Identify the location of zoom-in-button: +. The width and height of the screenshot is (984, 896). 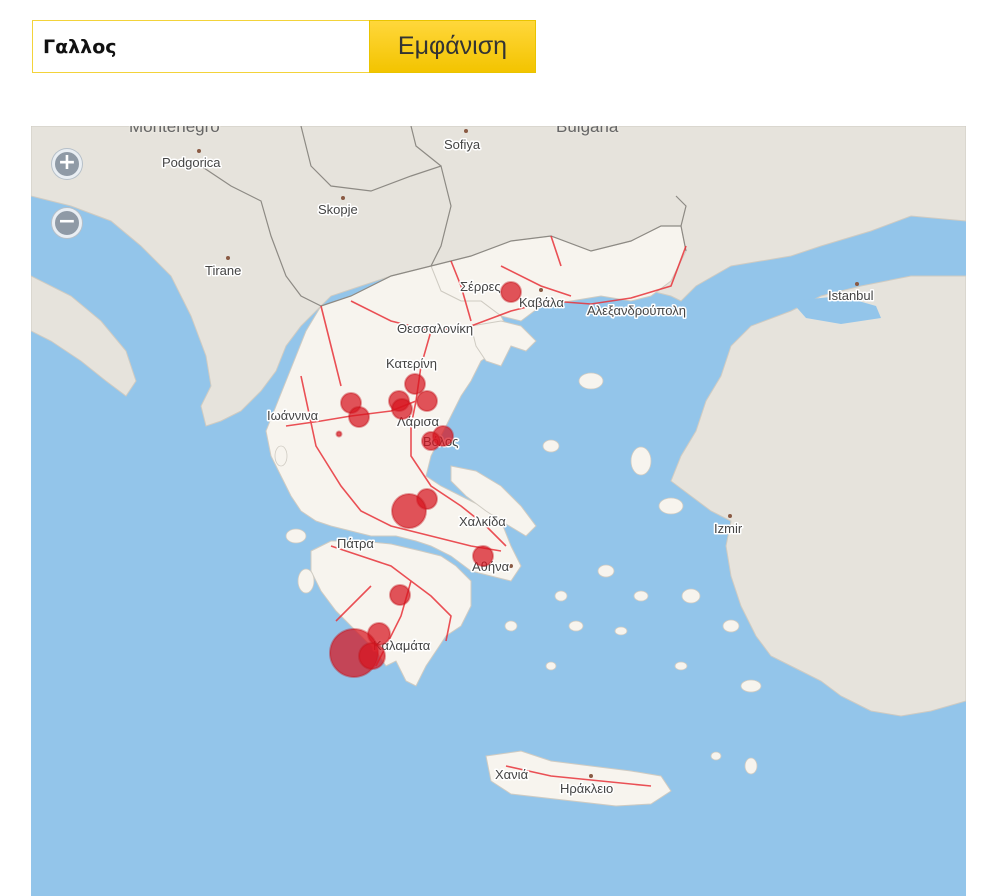
(67, 164).